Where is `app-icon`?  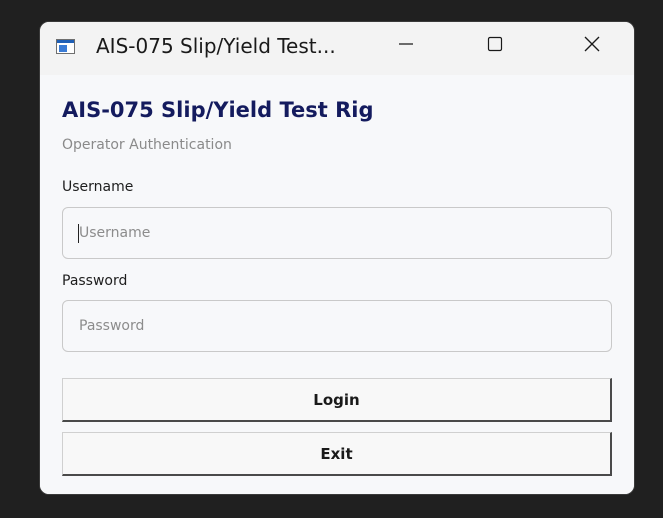
app-icon is located at coordinates (65, 46).